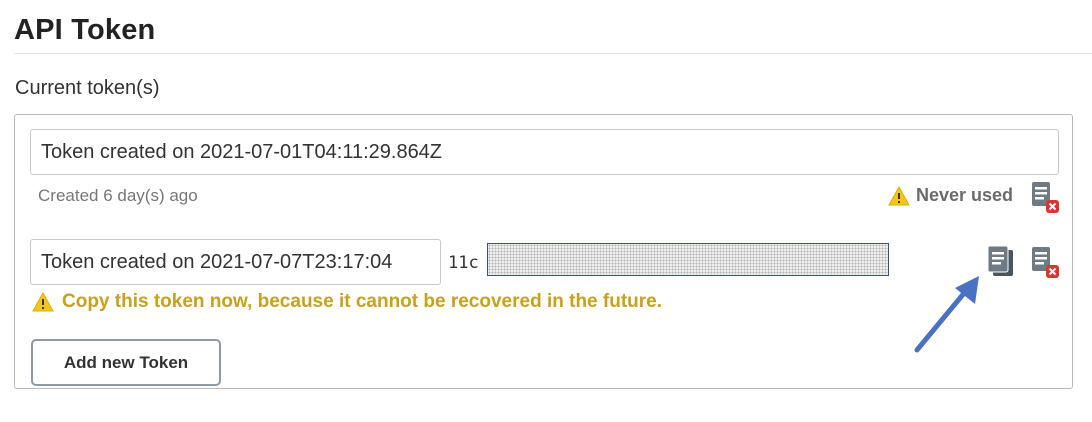 This screenshot has height=422, width=1092. Describe the element at coordinates (688, 259) in the screenshot. I see `token-value-masked` at that location.